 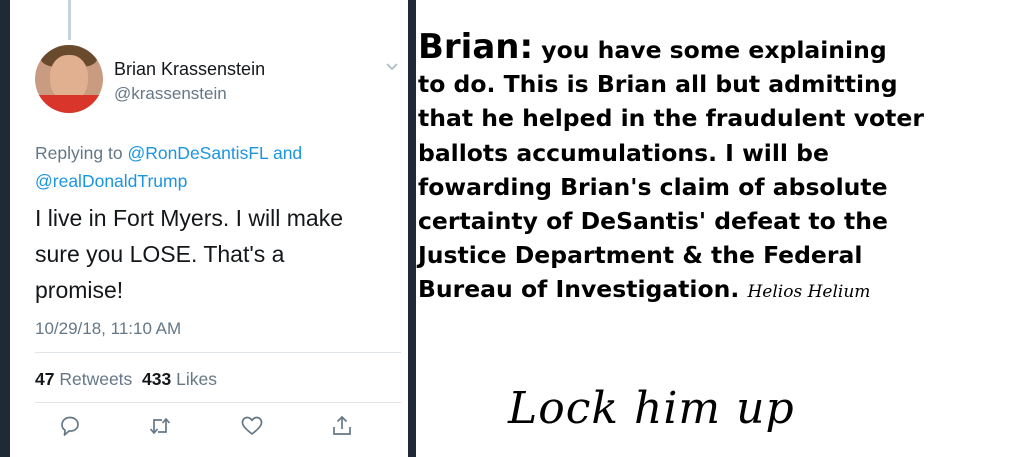 I want to click on mention-and: and, so click(x=287, y=153).